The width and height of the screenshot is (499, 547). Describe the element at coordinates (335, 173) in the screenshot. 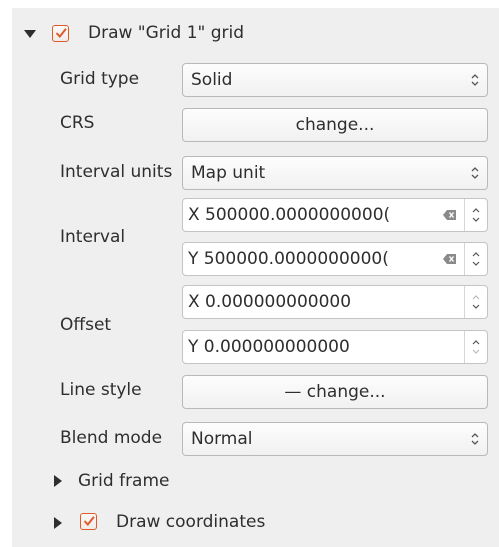

I see `interval-units-combobox: Map unit` at that location.